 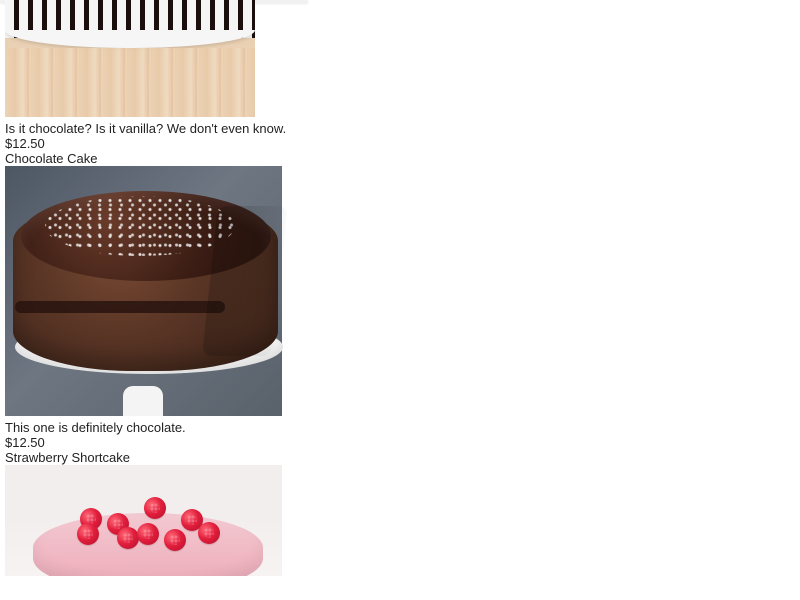 I want to click on cake-image, so click(x=130, y=58).